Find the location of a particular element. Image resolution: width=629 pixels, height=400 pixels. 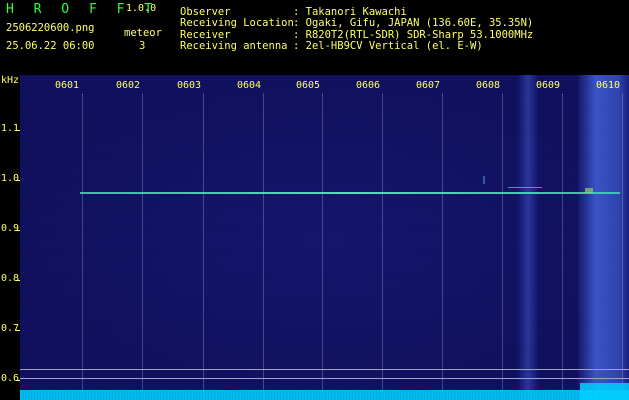

x-tick-label: 0604 is located at coordinates (249, 85).